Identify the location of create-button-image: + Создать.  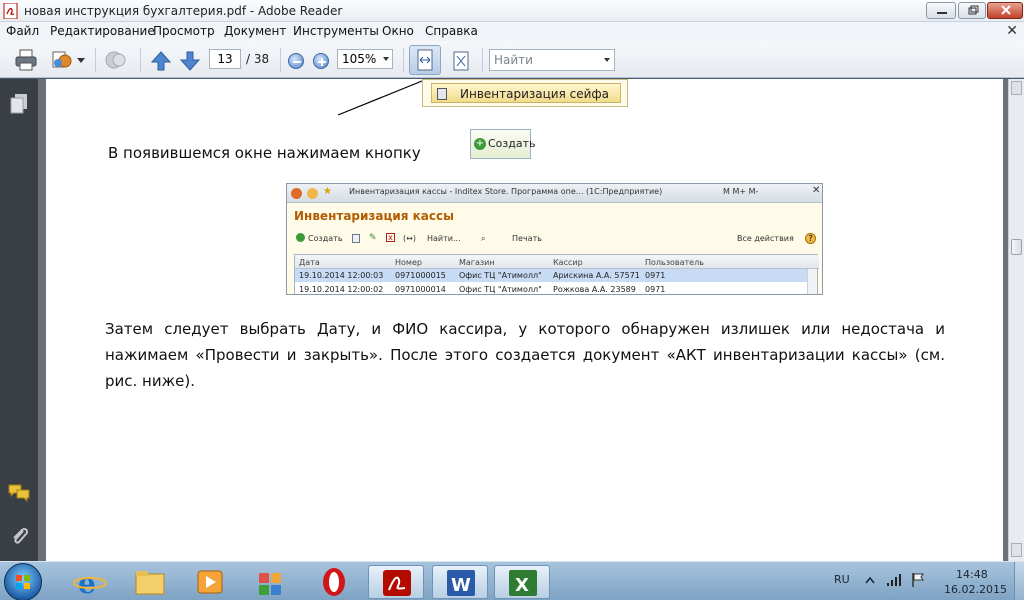
(503, 144).